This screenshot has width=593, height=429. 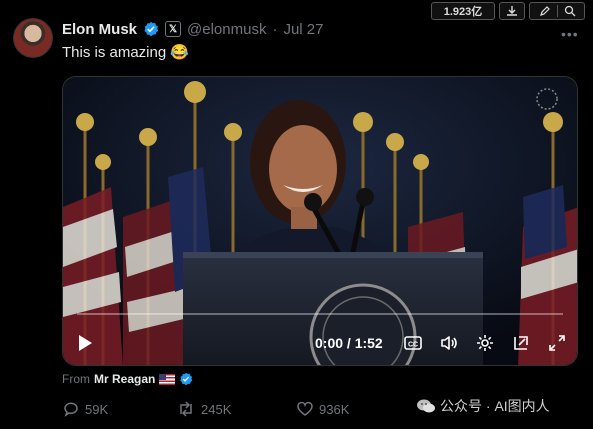 What do you see at coordinates (449, 343) in the screenshot?
I see `volume-icon` at bounding box center [449, 343].